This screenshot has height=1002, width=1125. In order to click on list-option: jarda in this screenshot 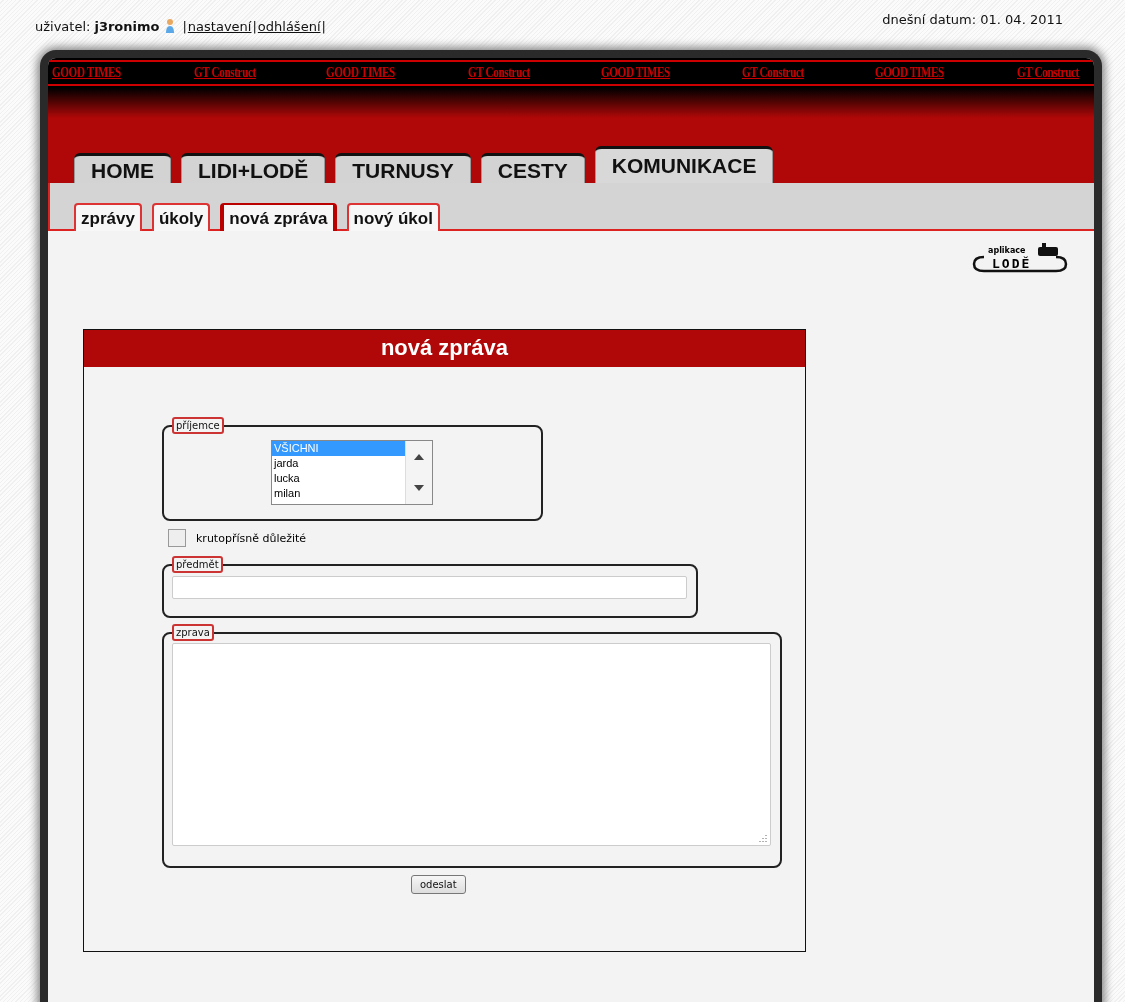, I will do `click(338, 463)`.